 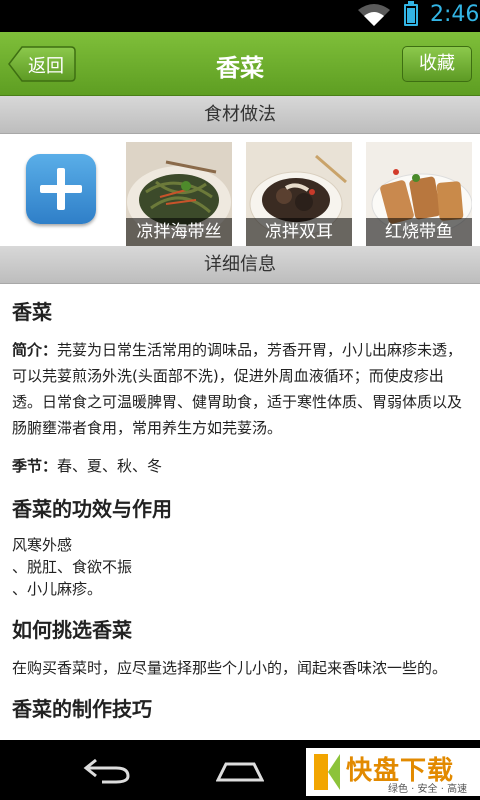 What do you see at coordinates (35, 466) in the screenshot?
I see `season-label: 季节：` at bounding box center [35, 466].